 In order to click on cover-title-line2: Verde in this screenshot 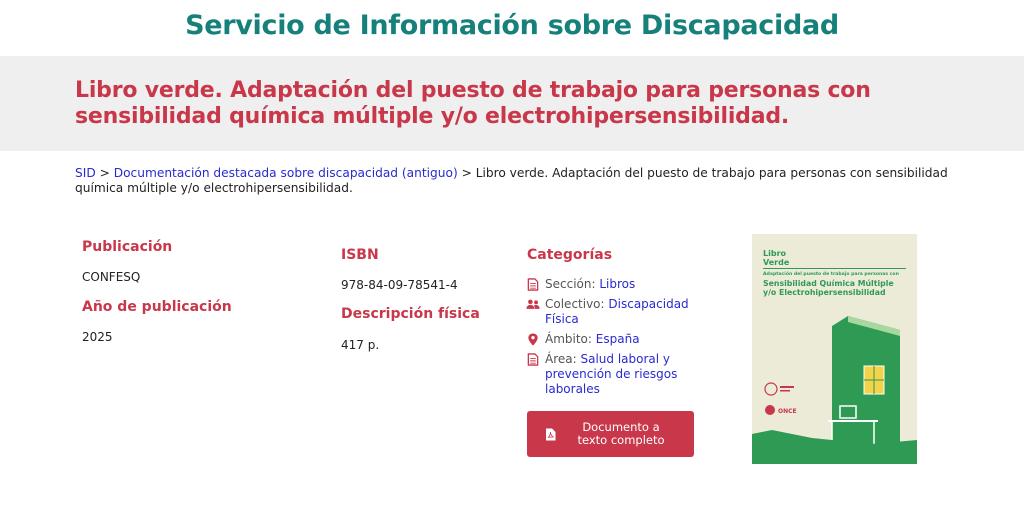, I will do `click(776, 262)`.